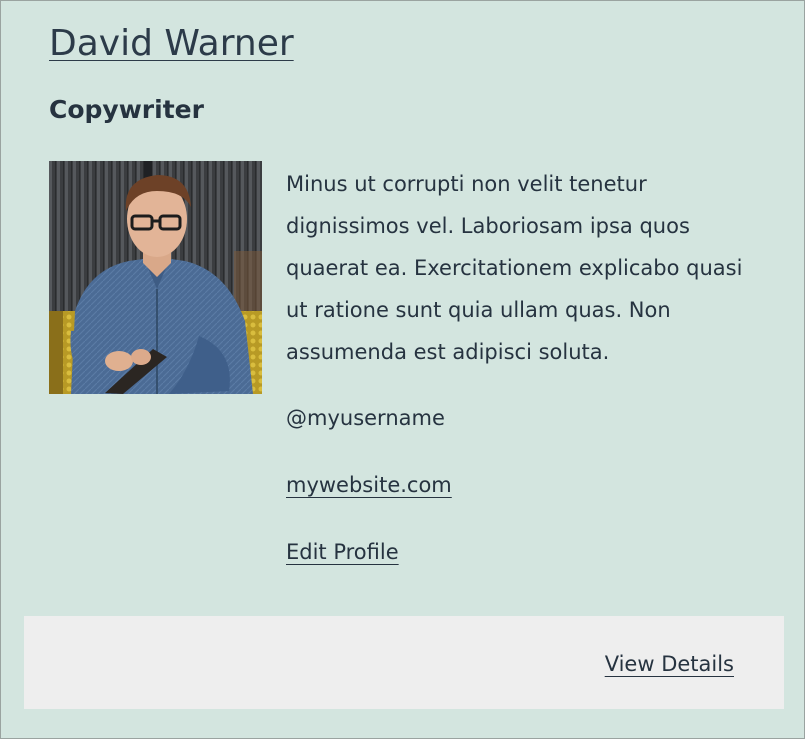 Image resolution: width=805 pixels, height=739 pixels. What do you see at coordinates (171, 44) in the screenshot?
I see `profile-name-link: David Warner` at bounding box center [171, 44].